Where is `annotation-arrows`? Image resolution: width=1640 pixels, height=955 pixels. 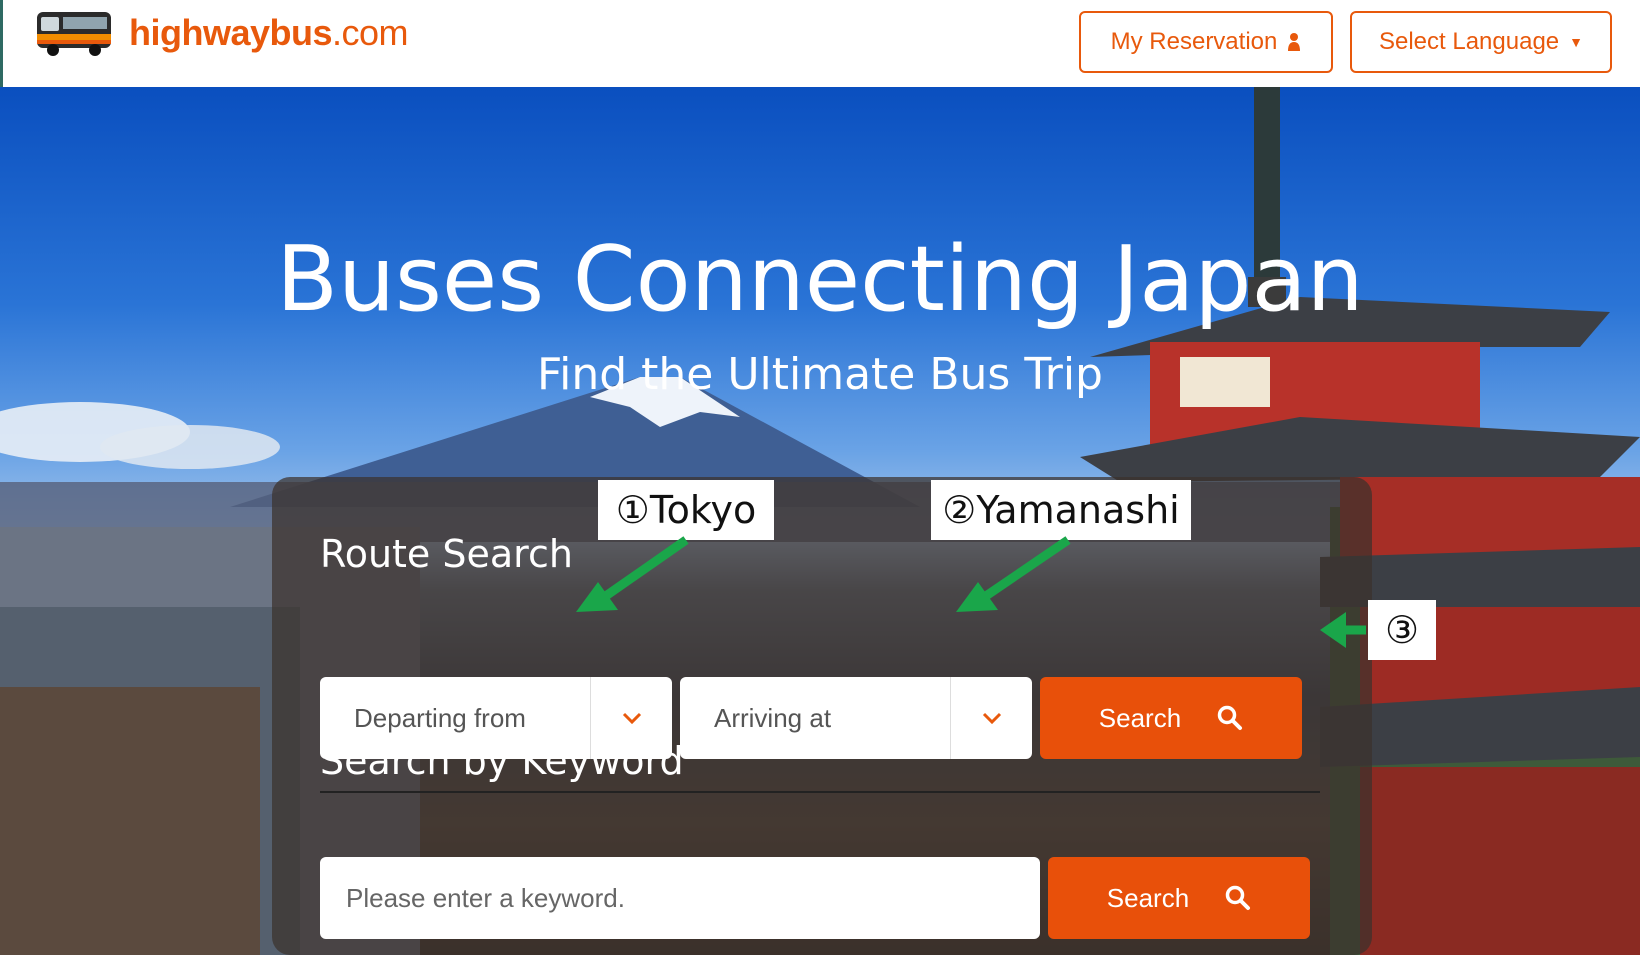 annotation-arrows is located at coordinates (971, 592).